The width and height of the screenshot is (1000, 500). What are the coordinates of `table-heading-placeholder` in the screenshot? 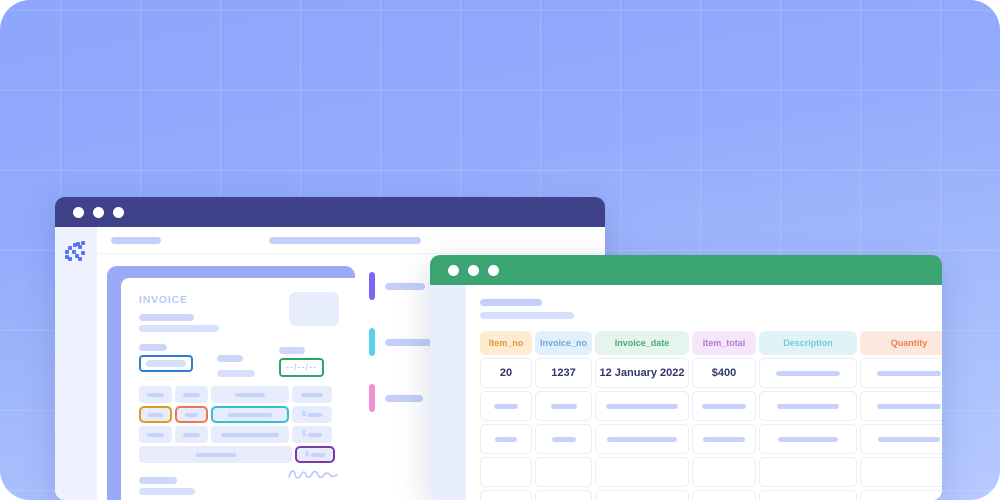 It's located at (511, 302).